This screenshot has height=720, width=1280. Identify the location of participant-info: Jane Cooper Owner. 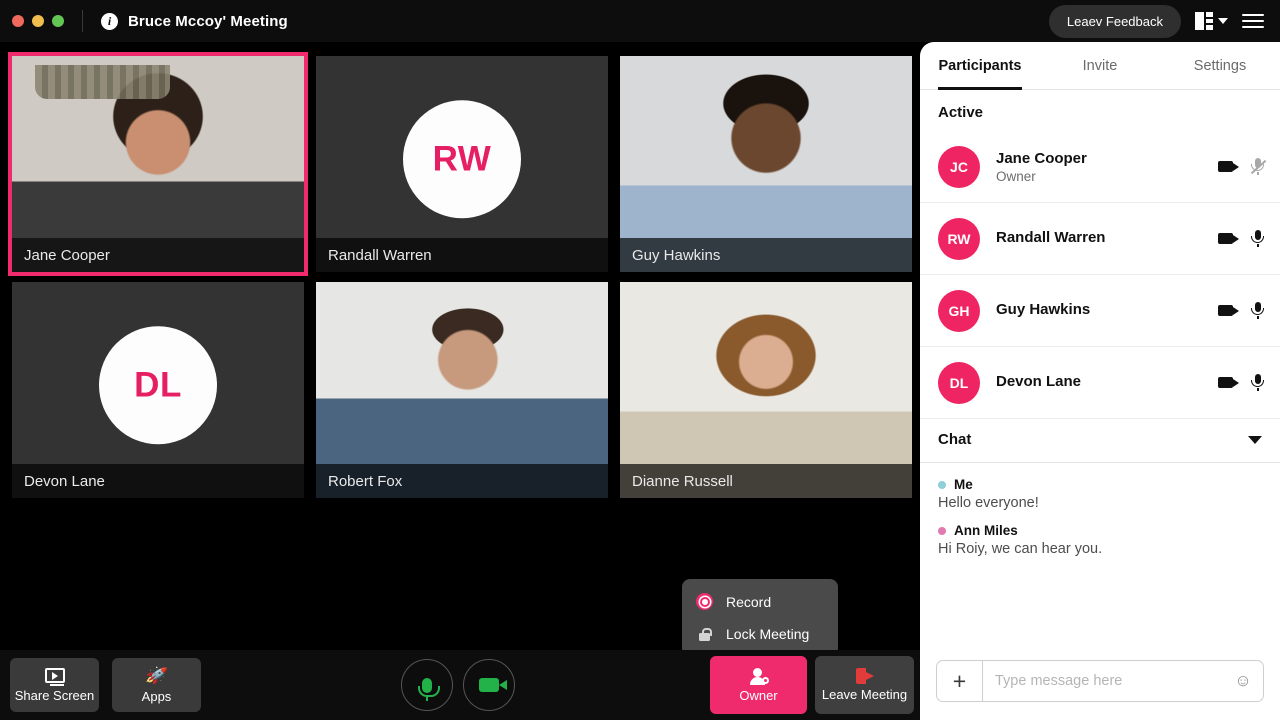
(1107, 166).